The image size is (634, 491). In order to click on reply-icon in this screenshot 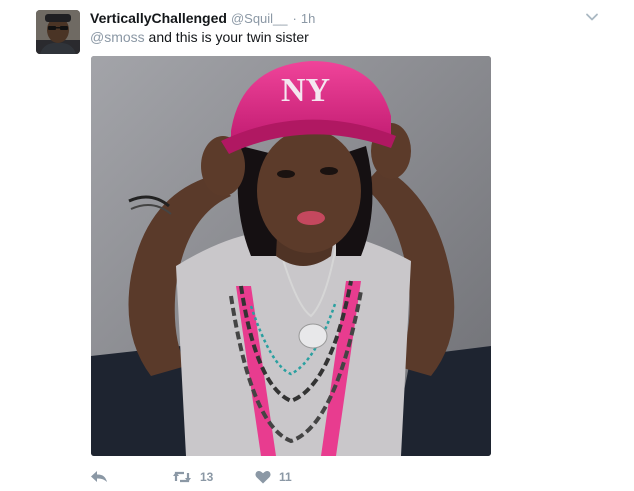, I will do `click(99, 476)`.